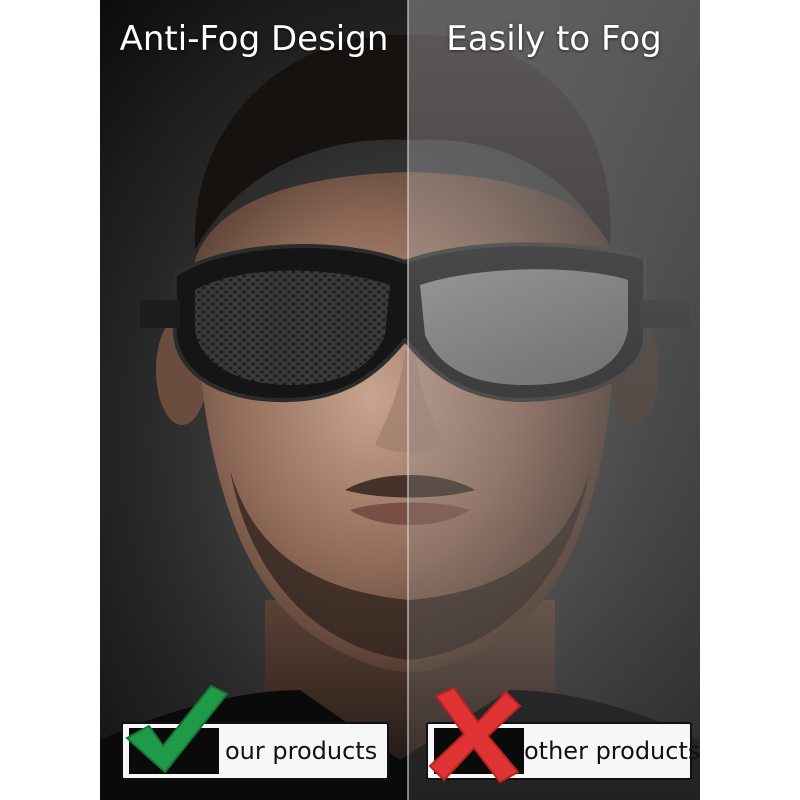 This screenshot has width=800, height=800. What do you see at coordinates (301, 751) in the screenshot?
I see `our-products-label: our products` at bounding box center [301, 751].